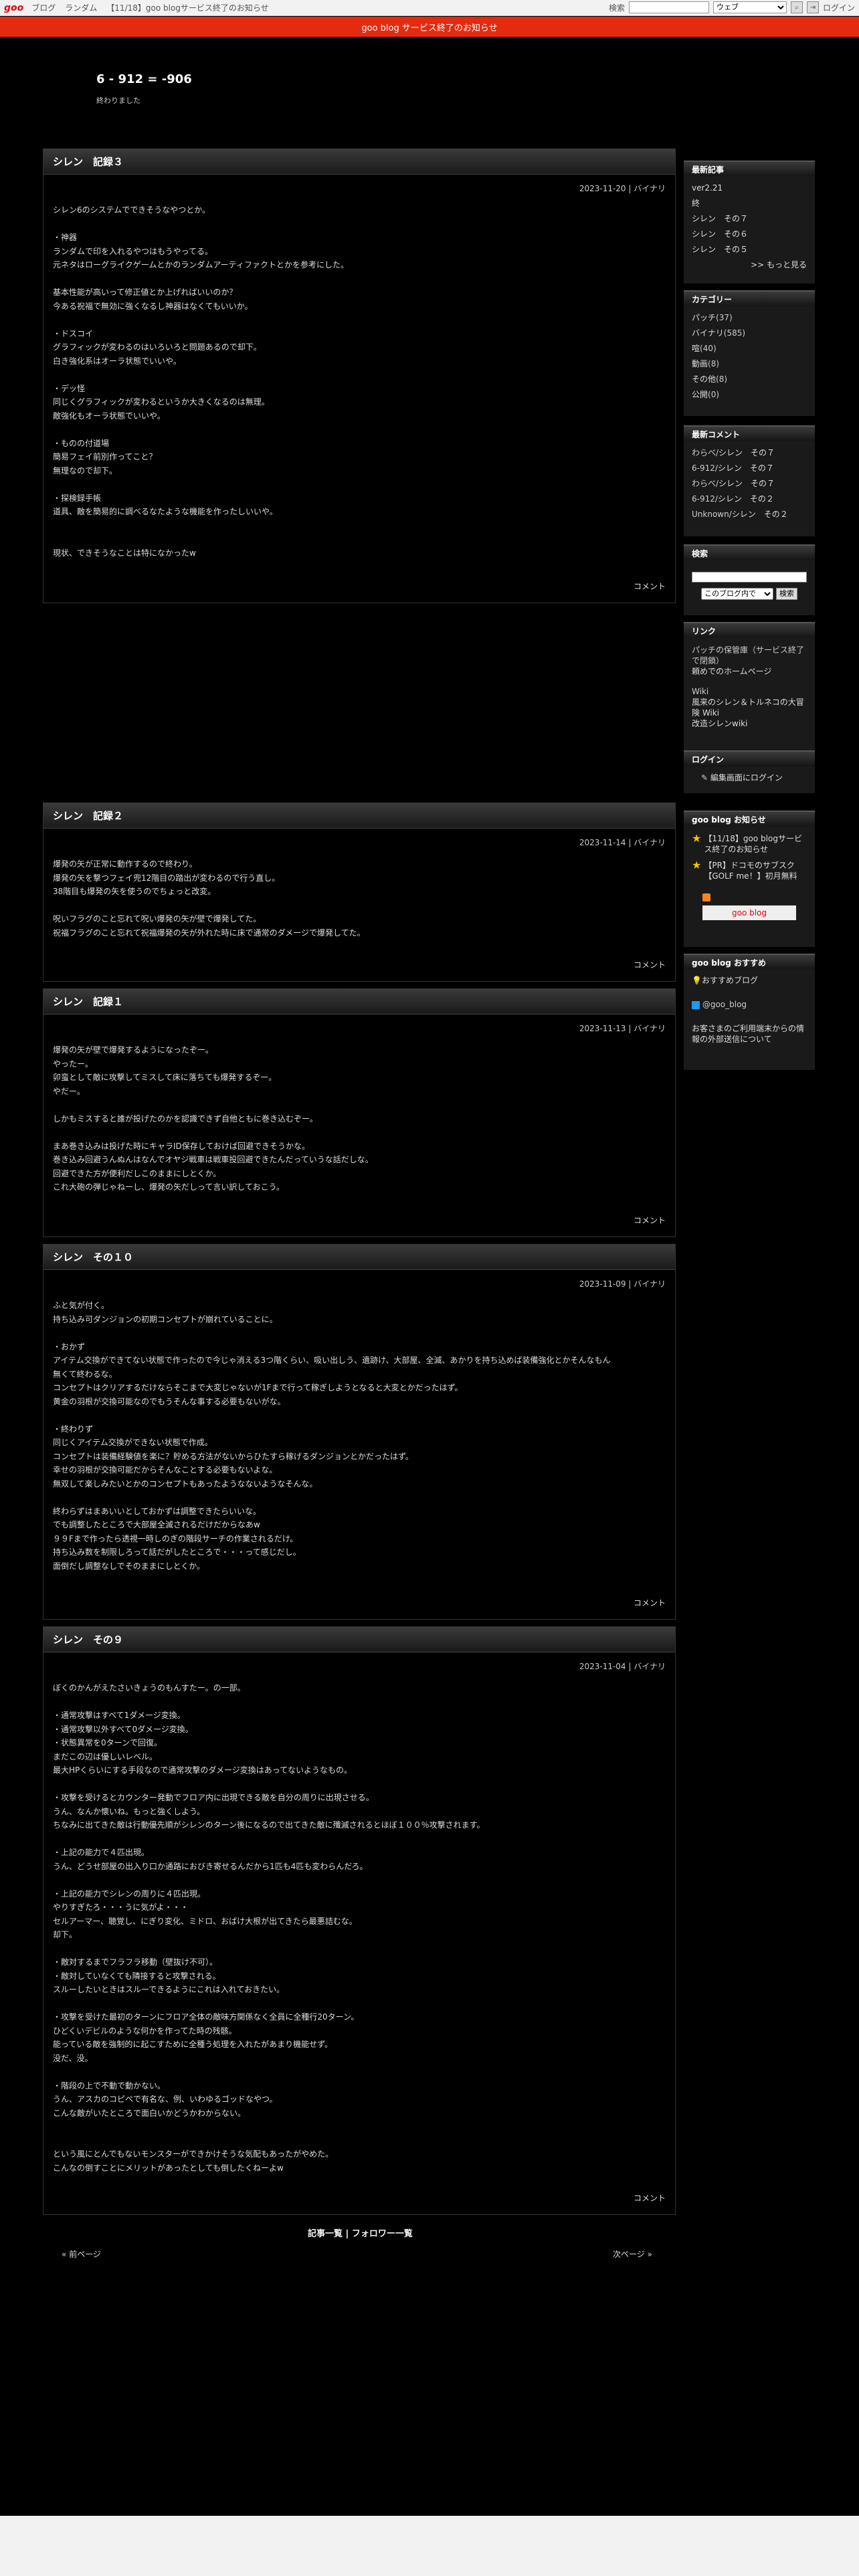  What do you see at coordinates (73, 1064) in the screenshot?
I see `entry-line: やったー。` at bounding box center [73, 1064].